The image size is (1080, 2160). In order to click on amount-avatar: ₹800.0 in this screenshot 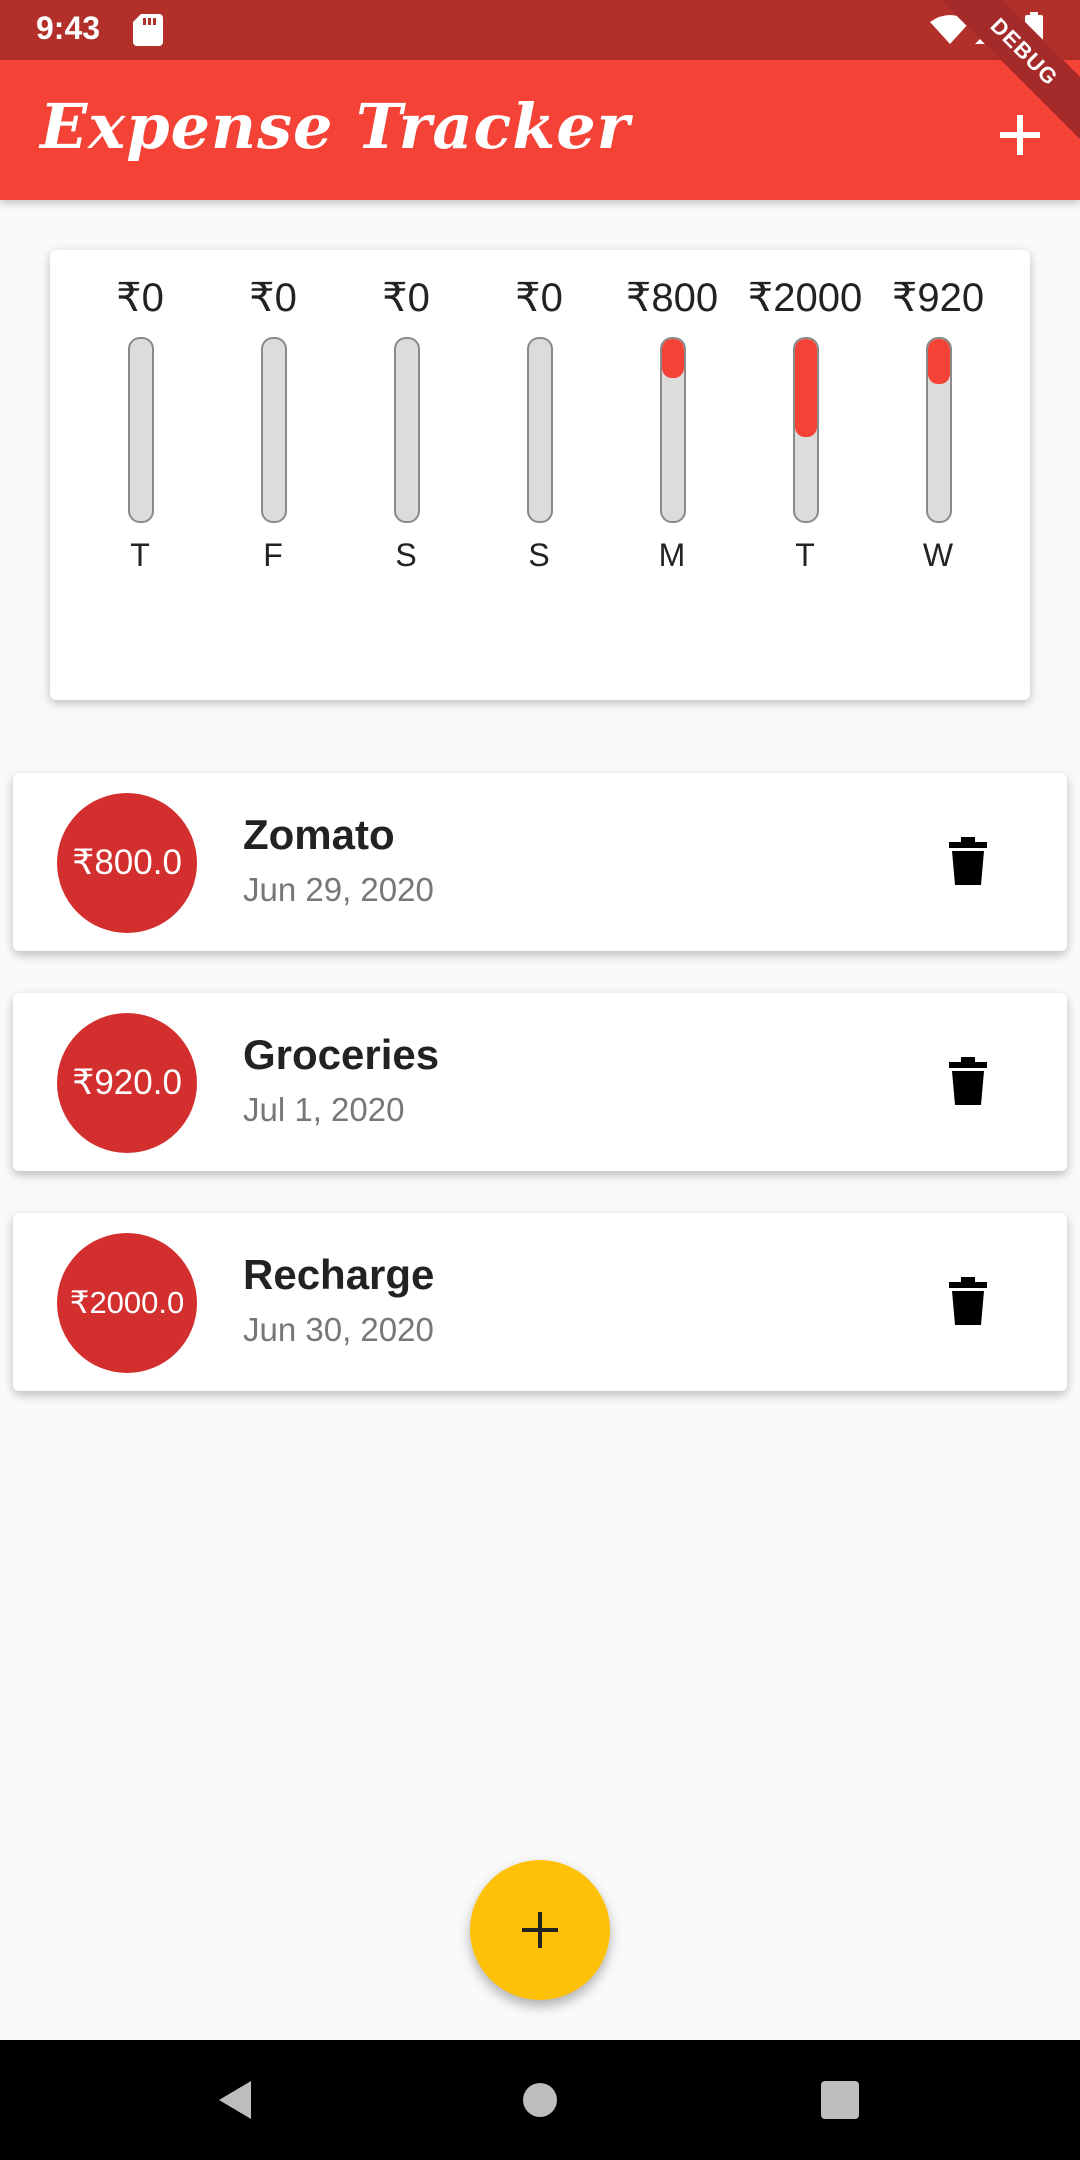, I will do `click(127, 863)`.